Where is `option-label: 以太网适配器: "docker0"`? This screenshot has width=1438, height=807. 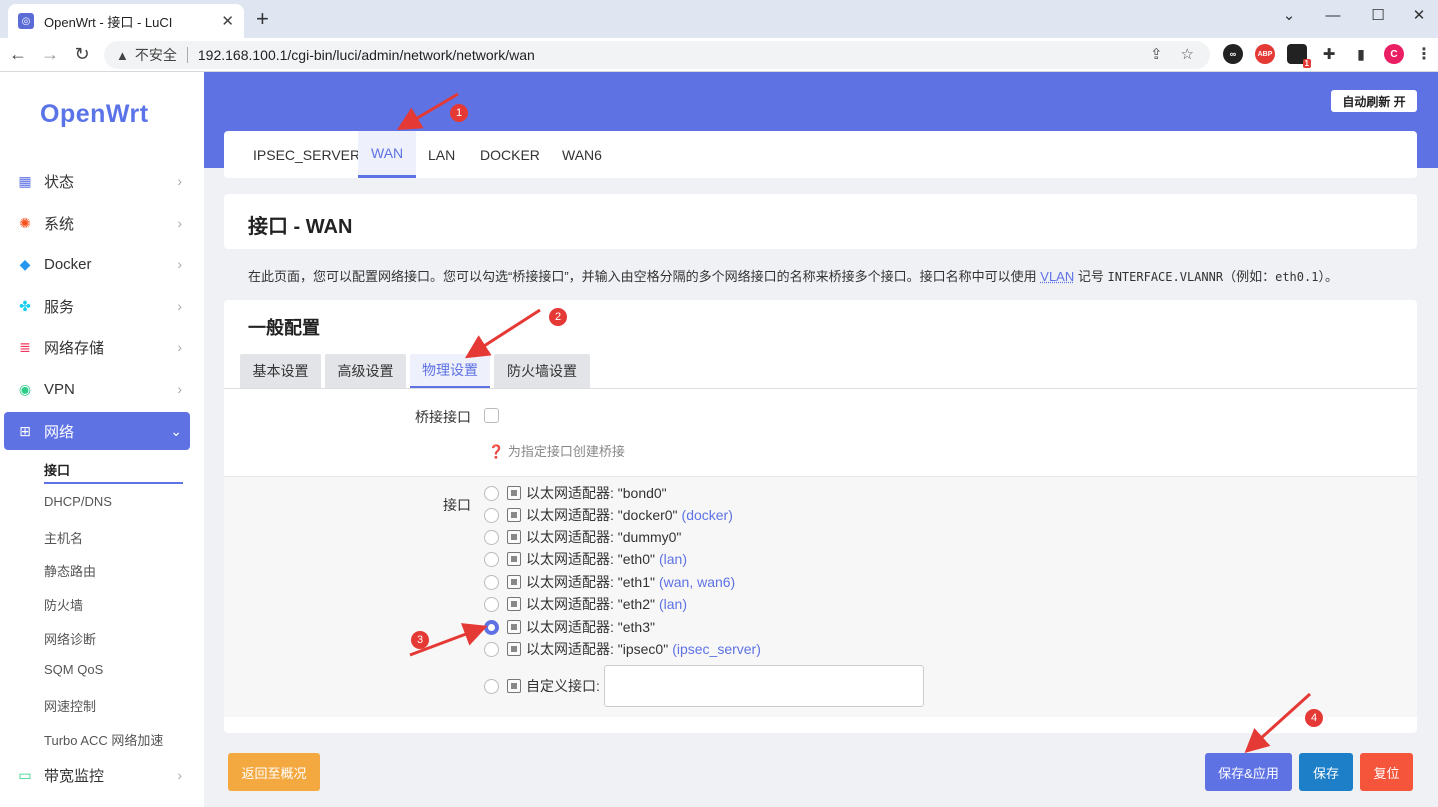
option-label: 以太网适配器: "docker0" is located at coordinates (602, 515).